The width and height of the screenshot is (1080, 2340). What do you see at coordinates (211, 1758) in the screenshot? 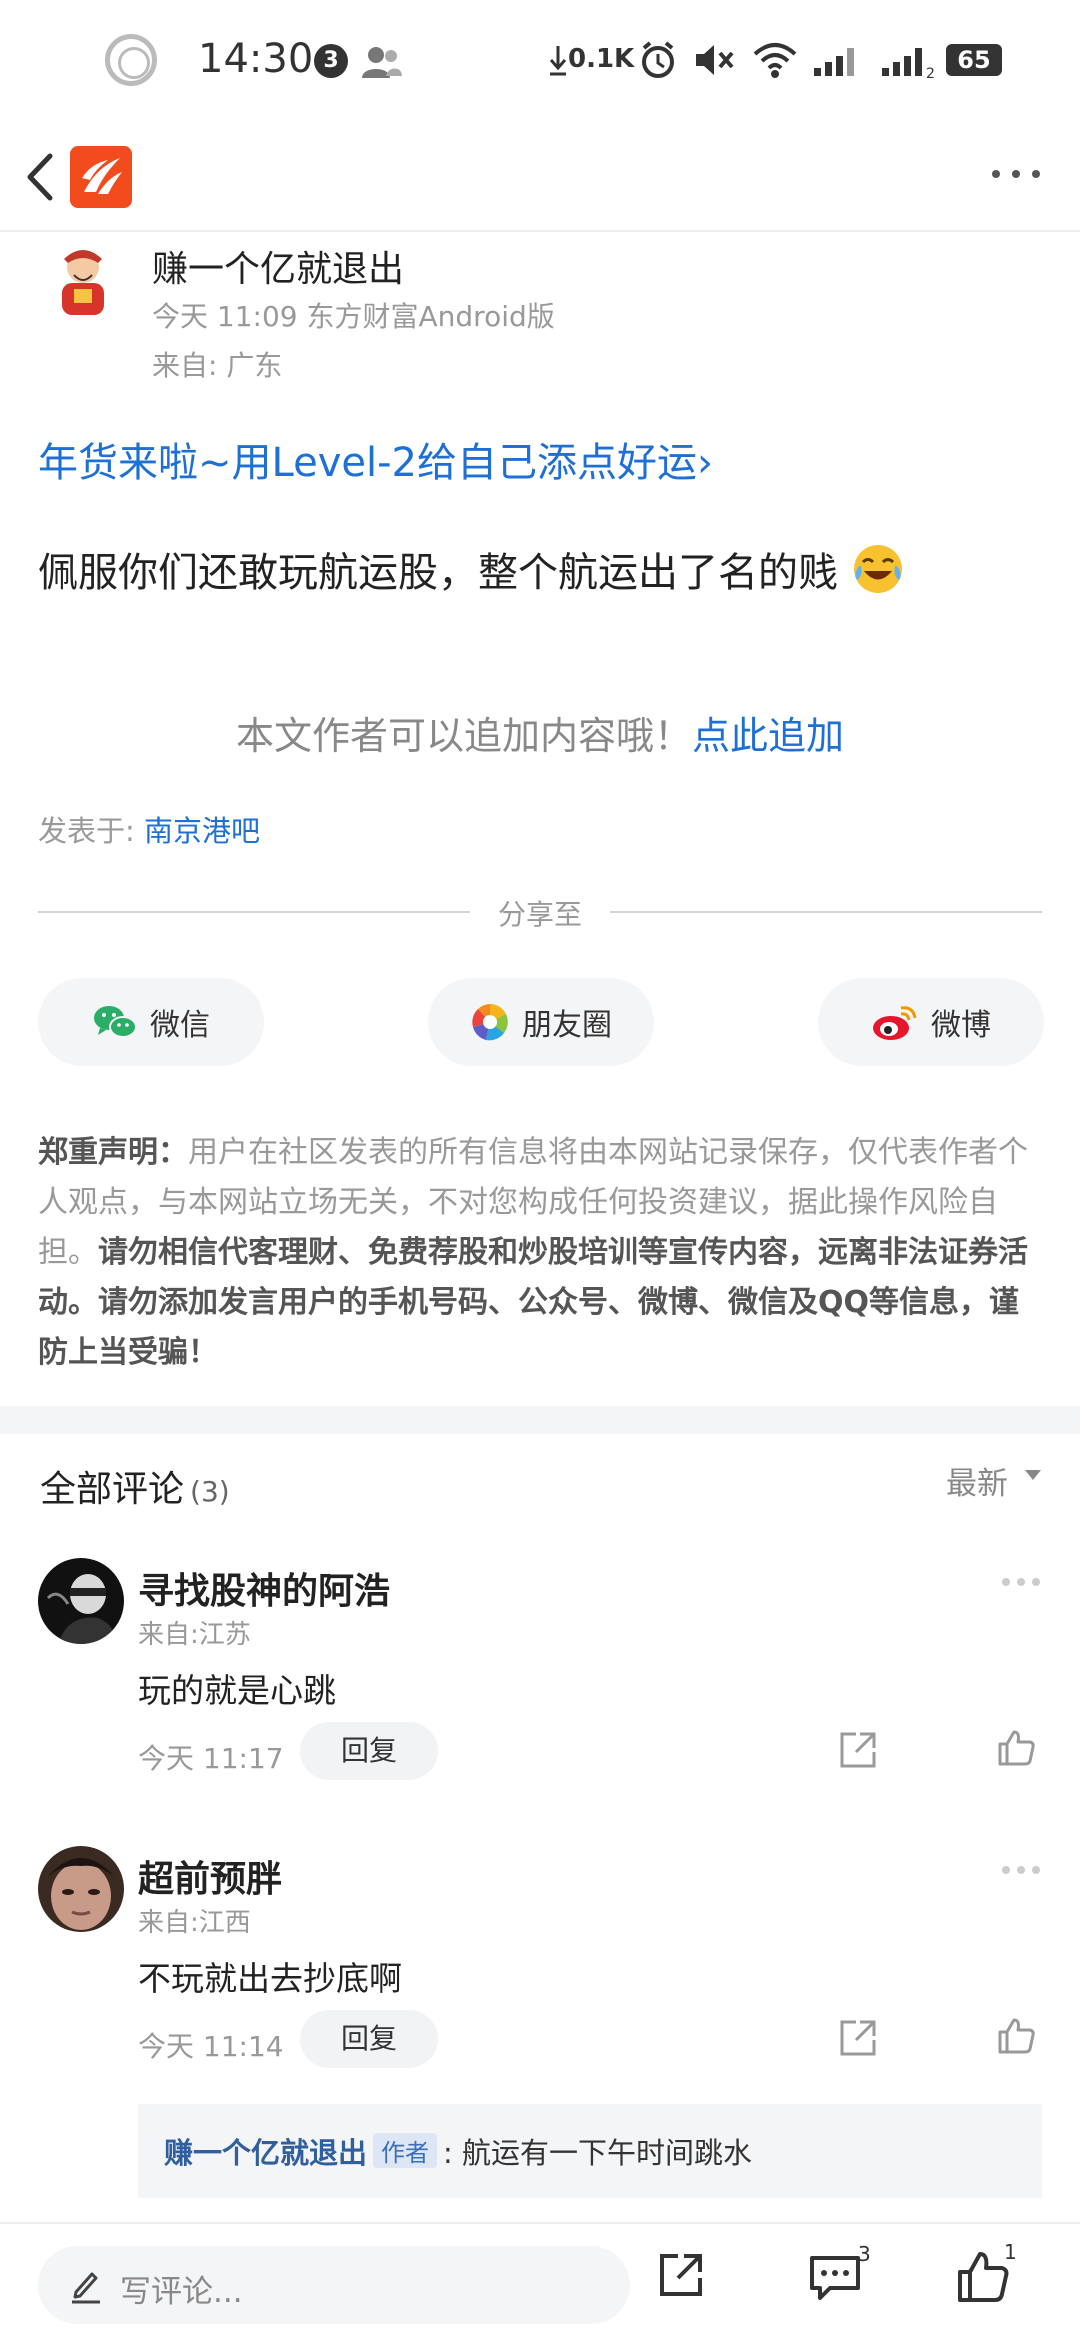
I see `comment-time: 今天 11:17` at bounding box center [211, 1758].